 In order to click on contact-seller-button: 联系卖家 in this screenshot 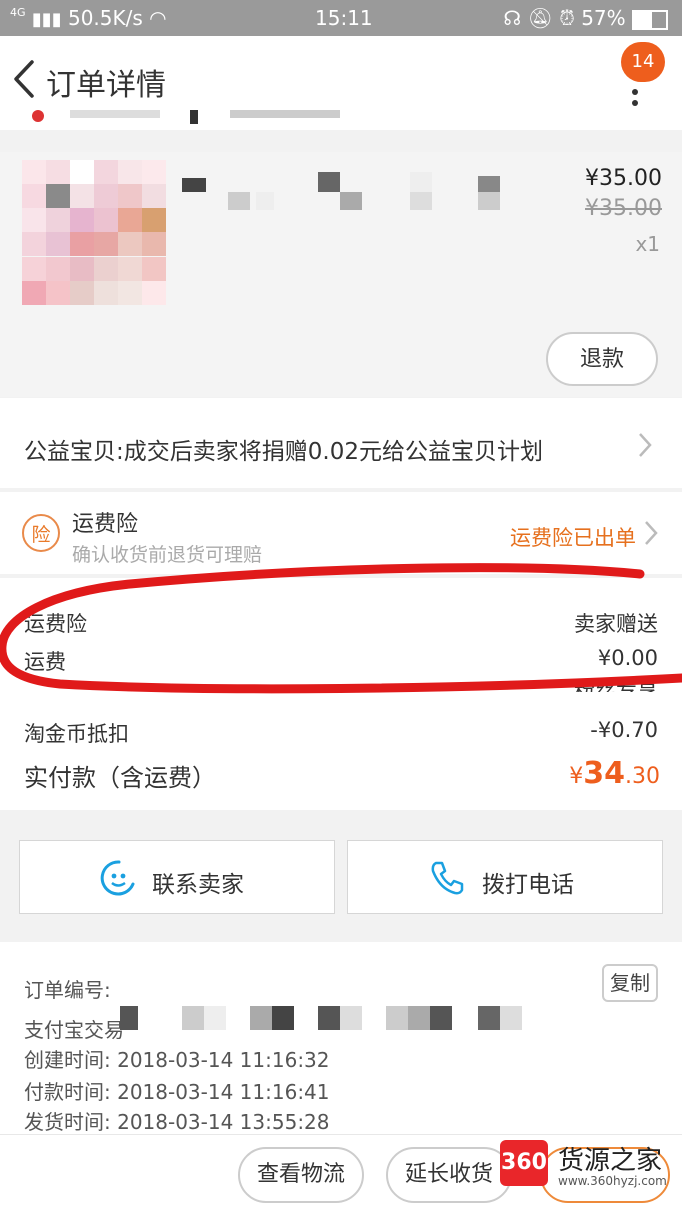, I will do `click(177, 877)`.